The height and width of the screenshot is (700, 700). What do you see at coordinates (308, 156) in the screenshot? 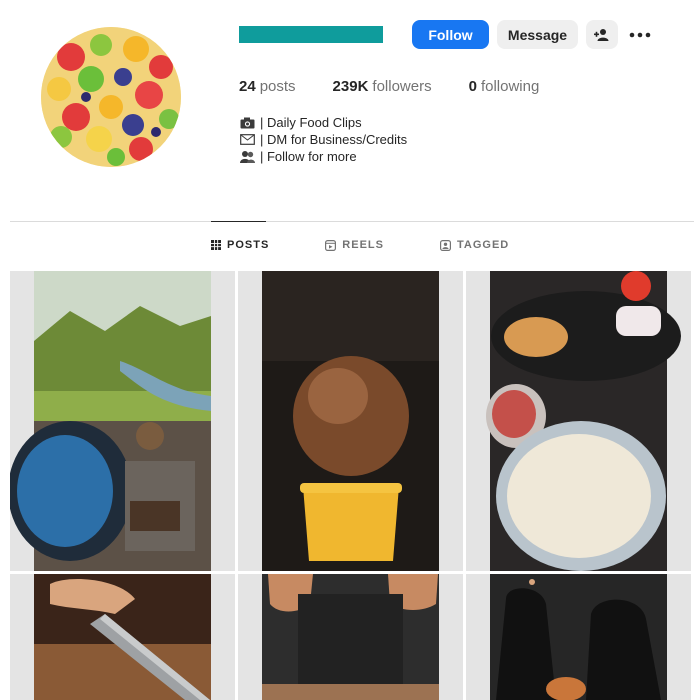
I see `bio-text: | Follow for more` at bounding box center [308, 156].